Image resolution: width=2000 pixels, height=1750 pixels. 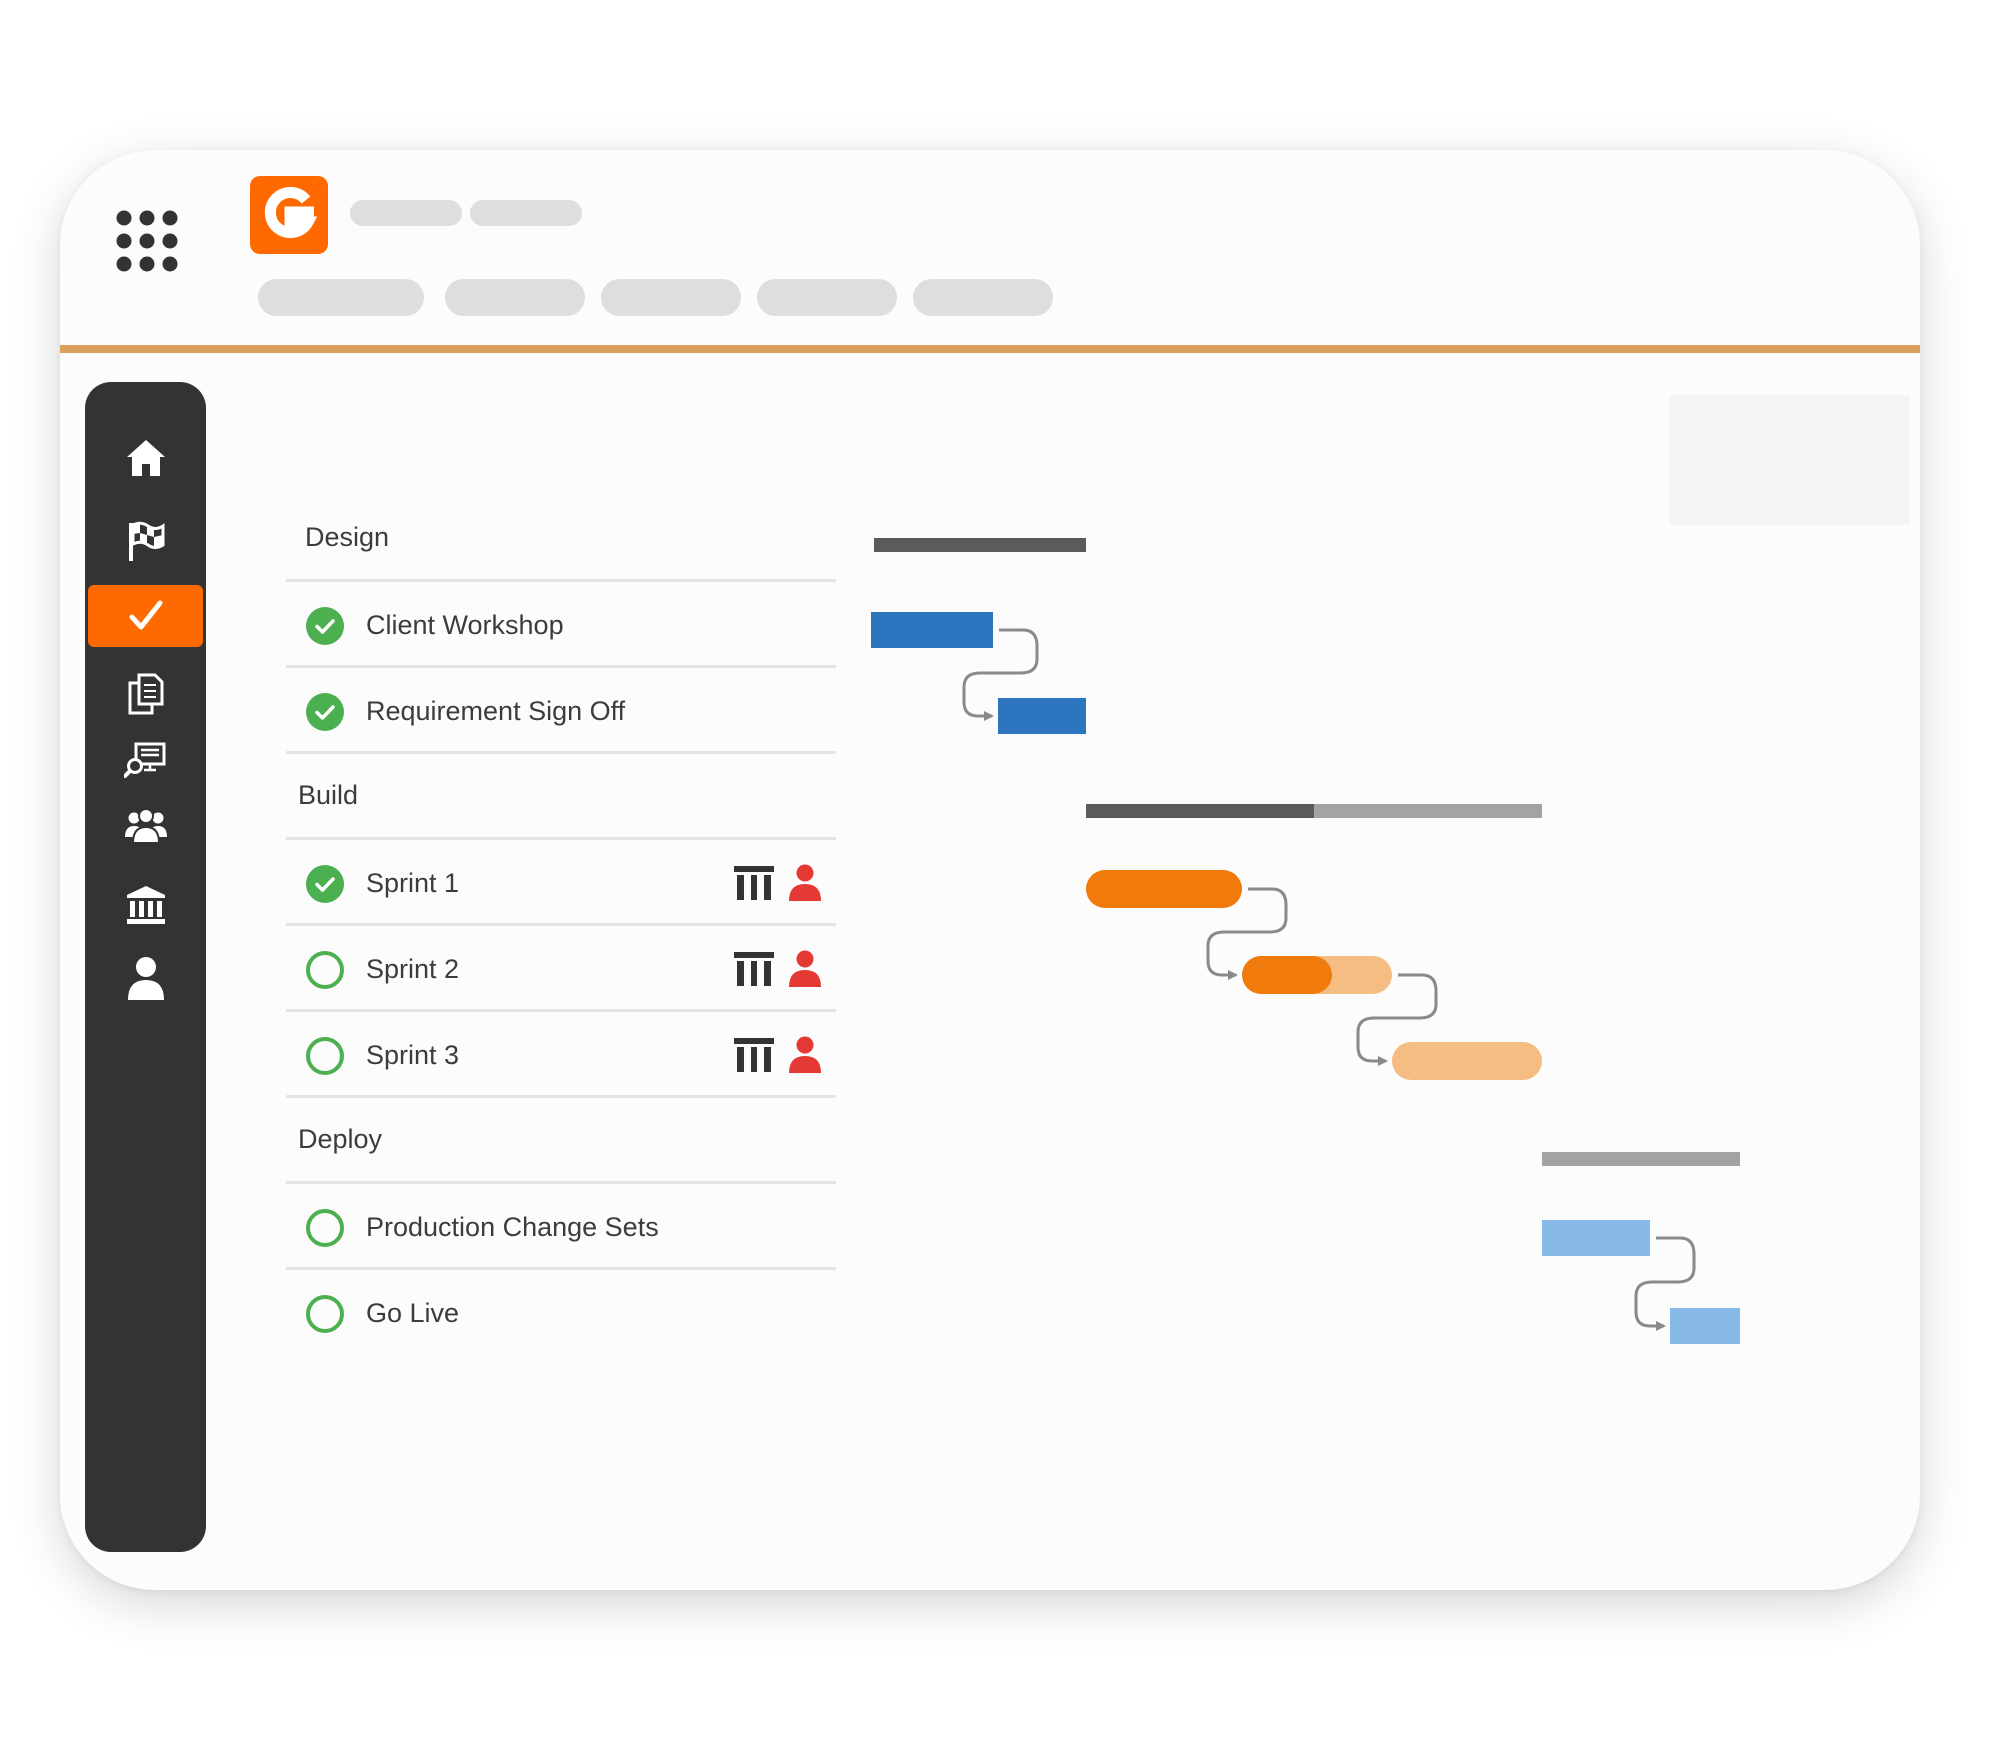 I want to click on task-bar-production-change-sets, so click(x=1596, y=1238).